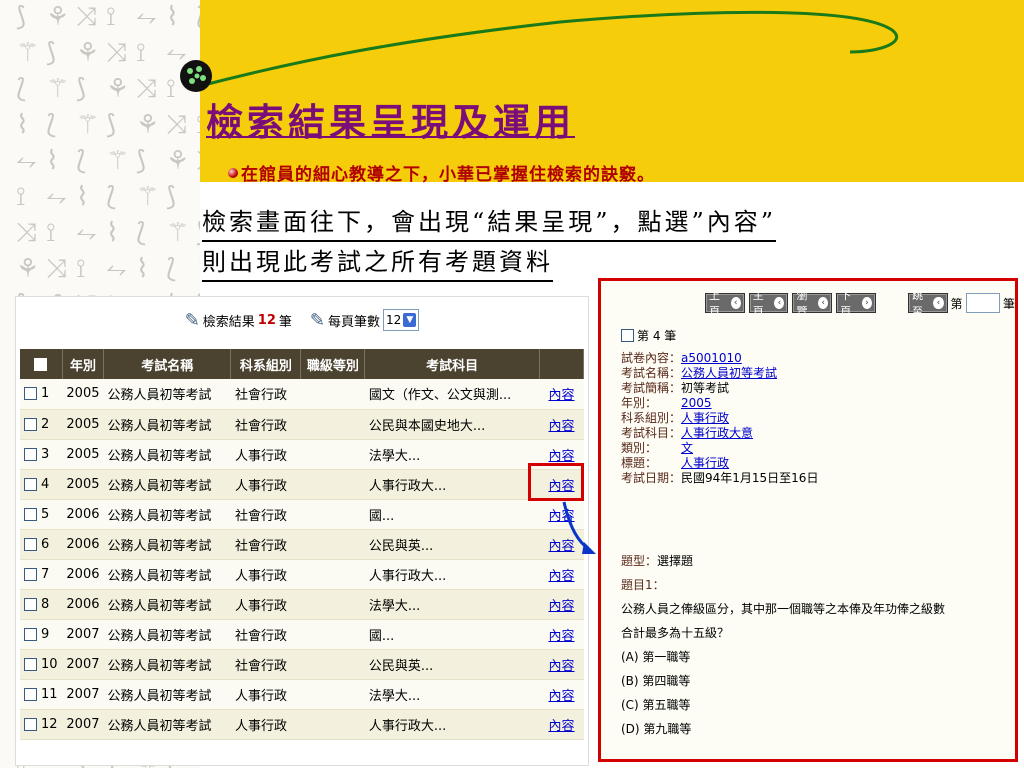  I want to click on detail-field: 考試科目： 人事行政大意, so click(719, 433).